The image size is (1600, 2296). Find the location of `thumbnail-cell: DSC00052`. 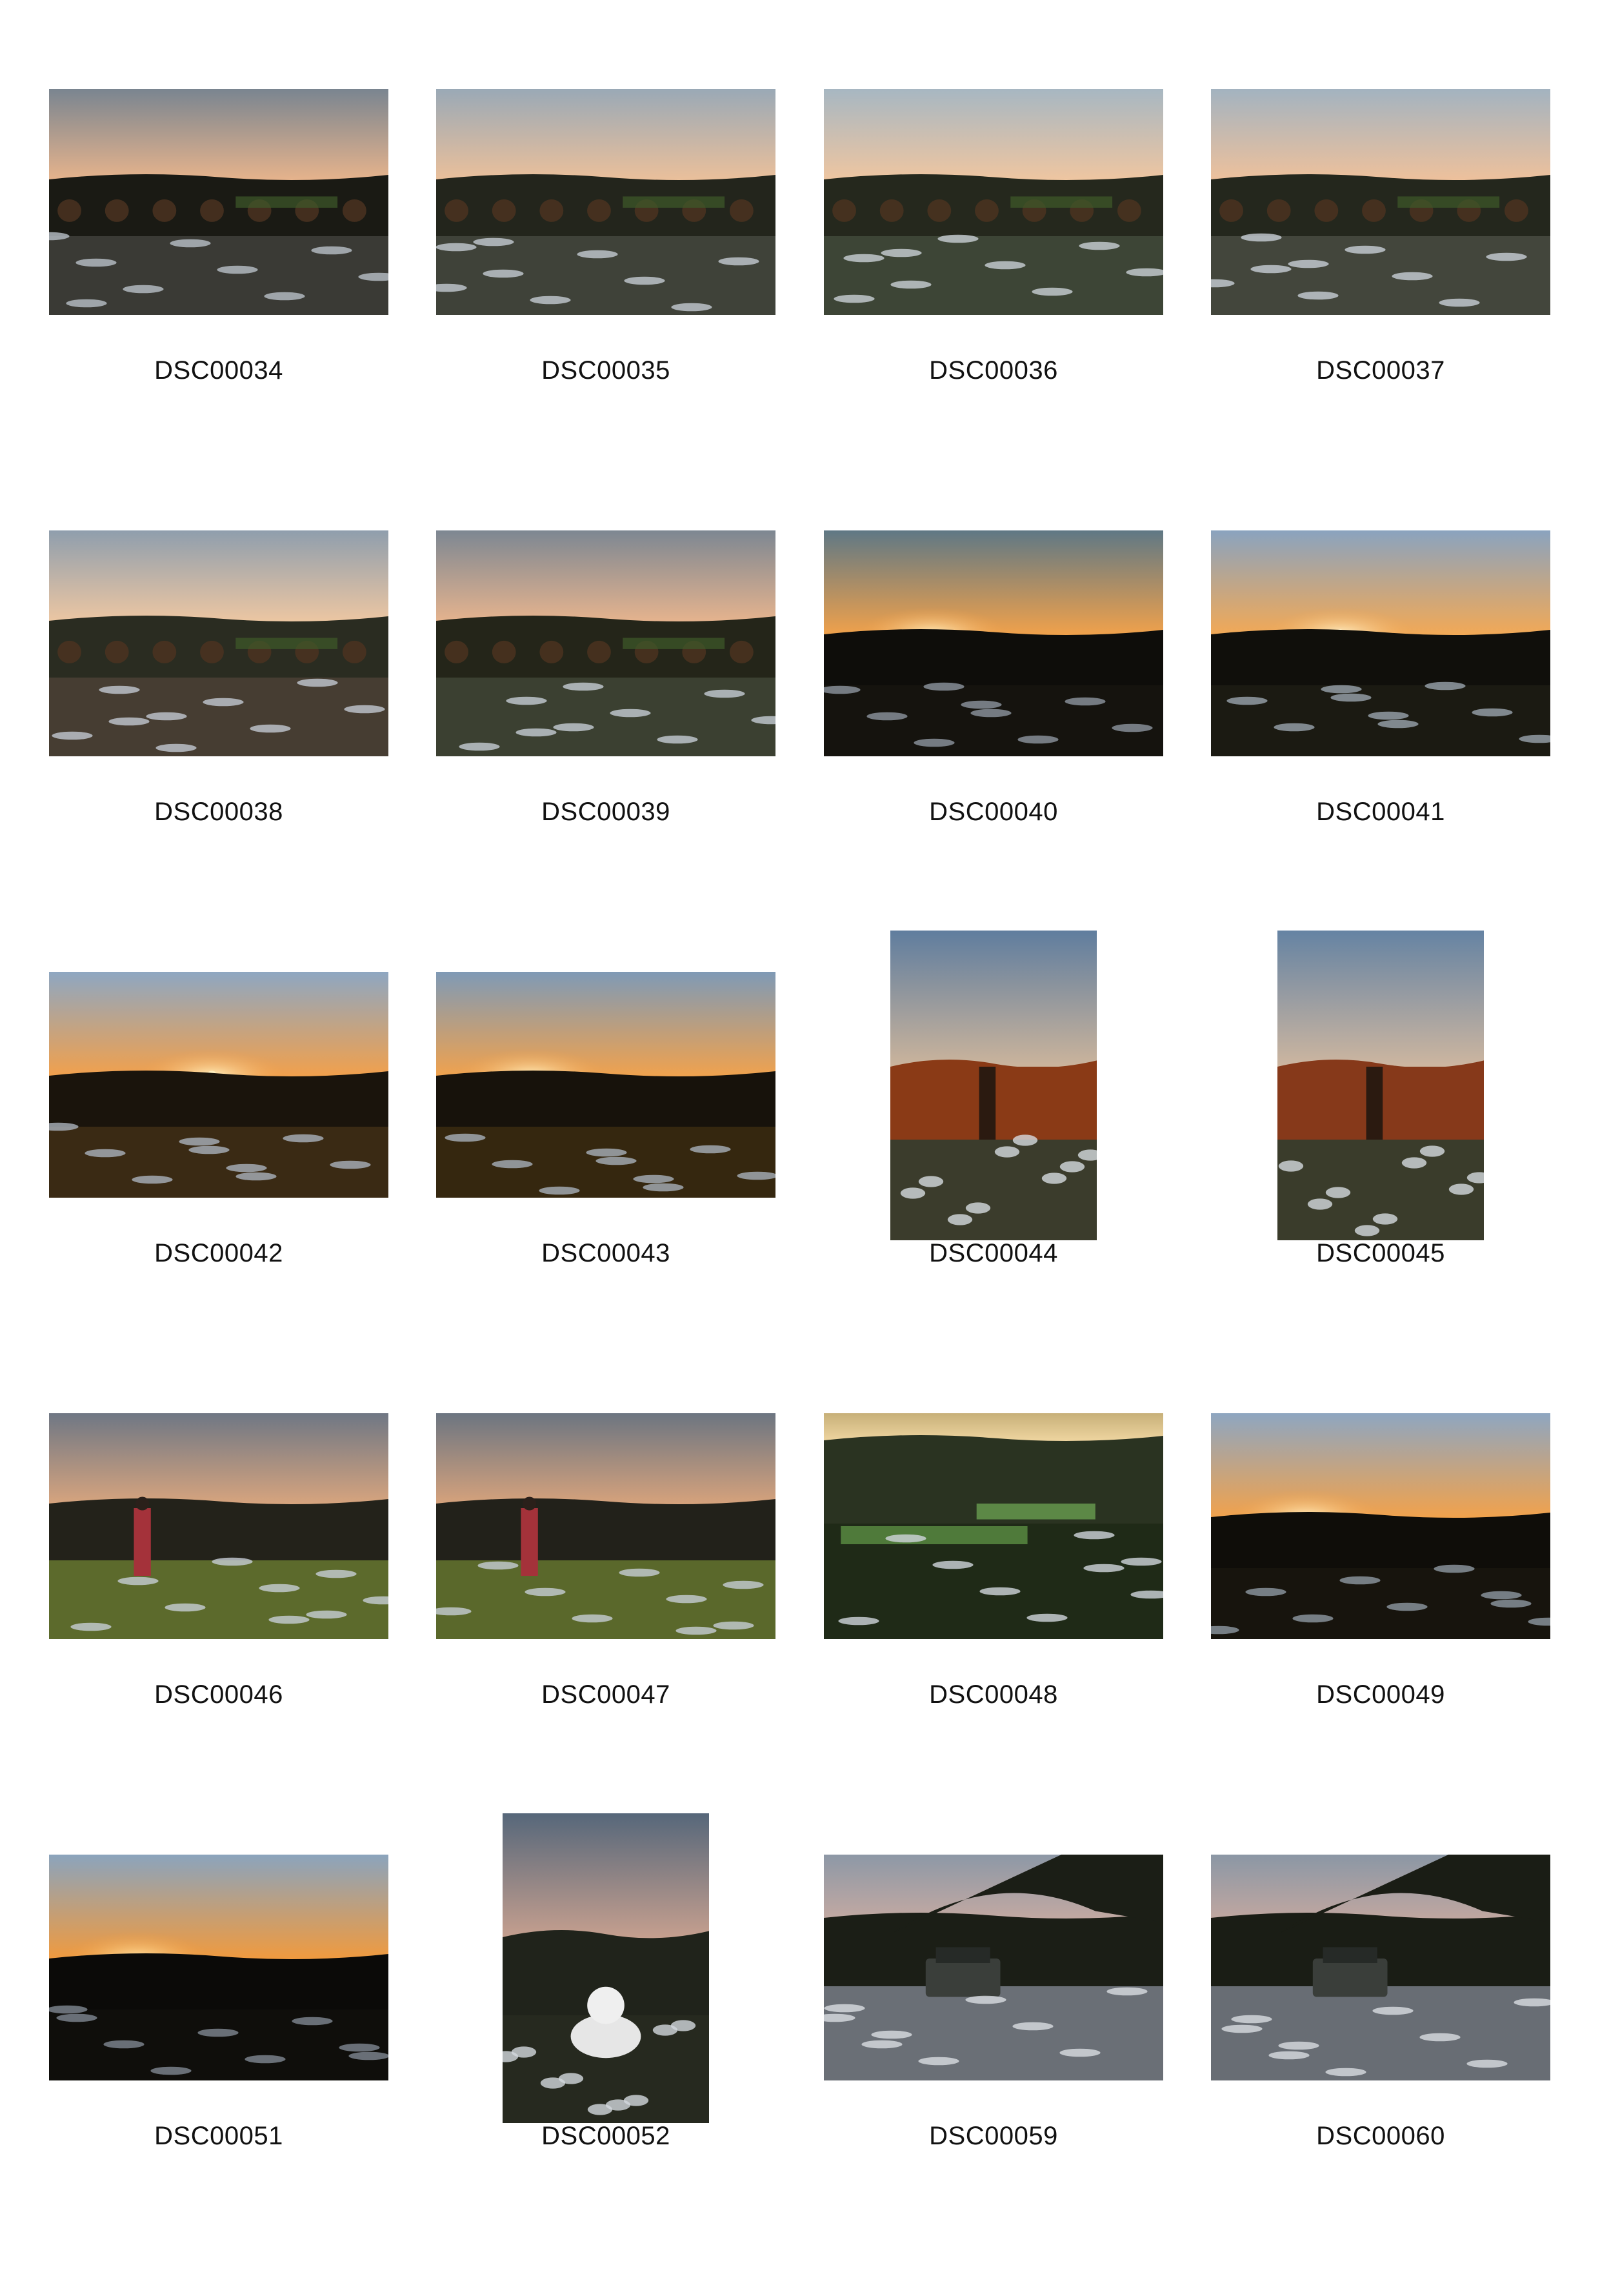

thumbnail-cell: DSC00052 is located at coordinates (605, 2054).